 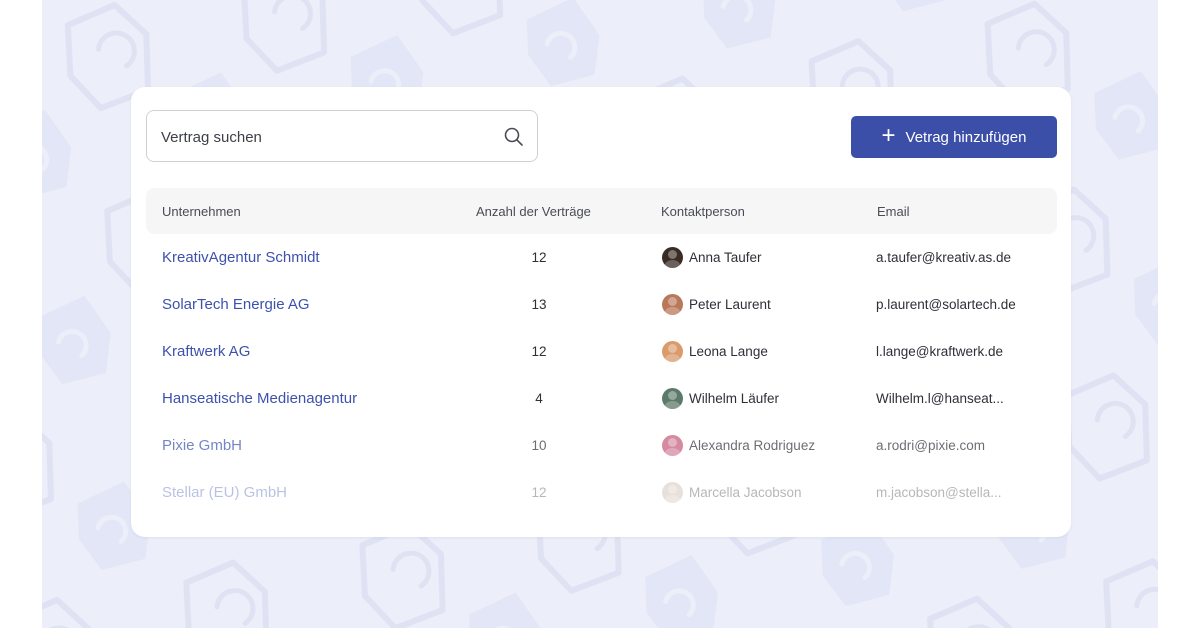 What do you see at coordinates (259, 398) in the screenshot?
I see `company-name: Hanseatische Medienagentur` at bounding box center [259, 398].